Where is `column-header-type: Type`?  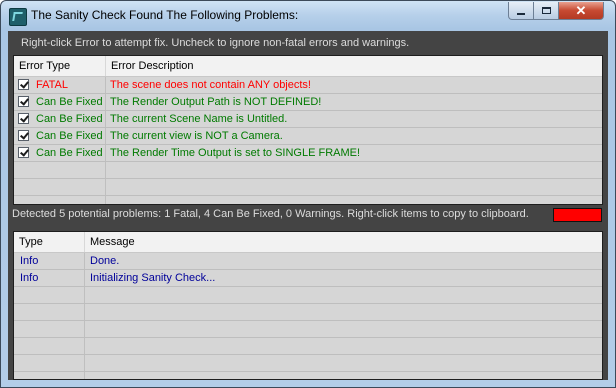
column-header-type: Type is located at coordinates (49, 242).